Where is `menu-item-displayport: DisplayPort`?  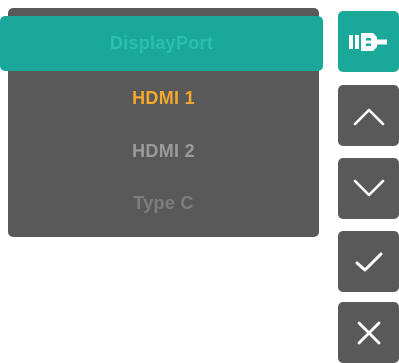 menu-item-displayport: DisplayPort is located at coordinates (161, 43).